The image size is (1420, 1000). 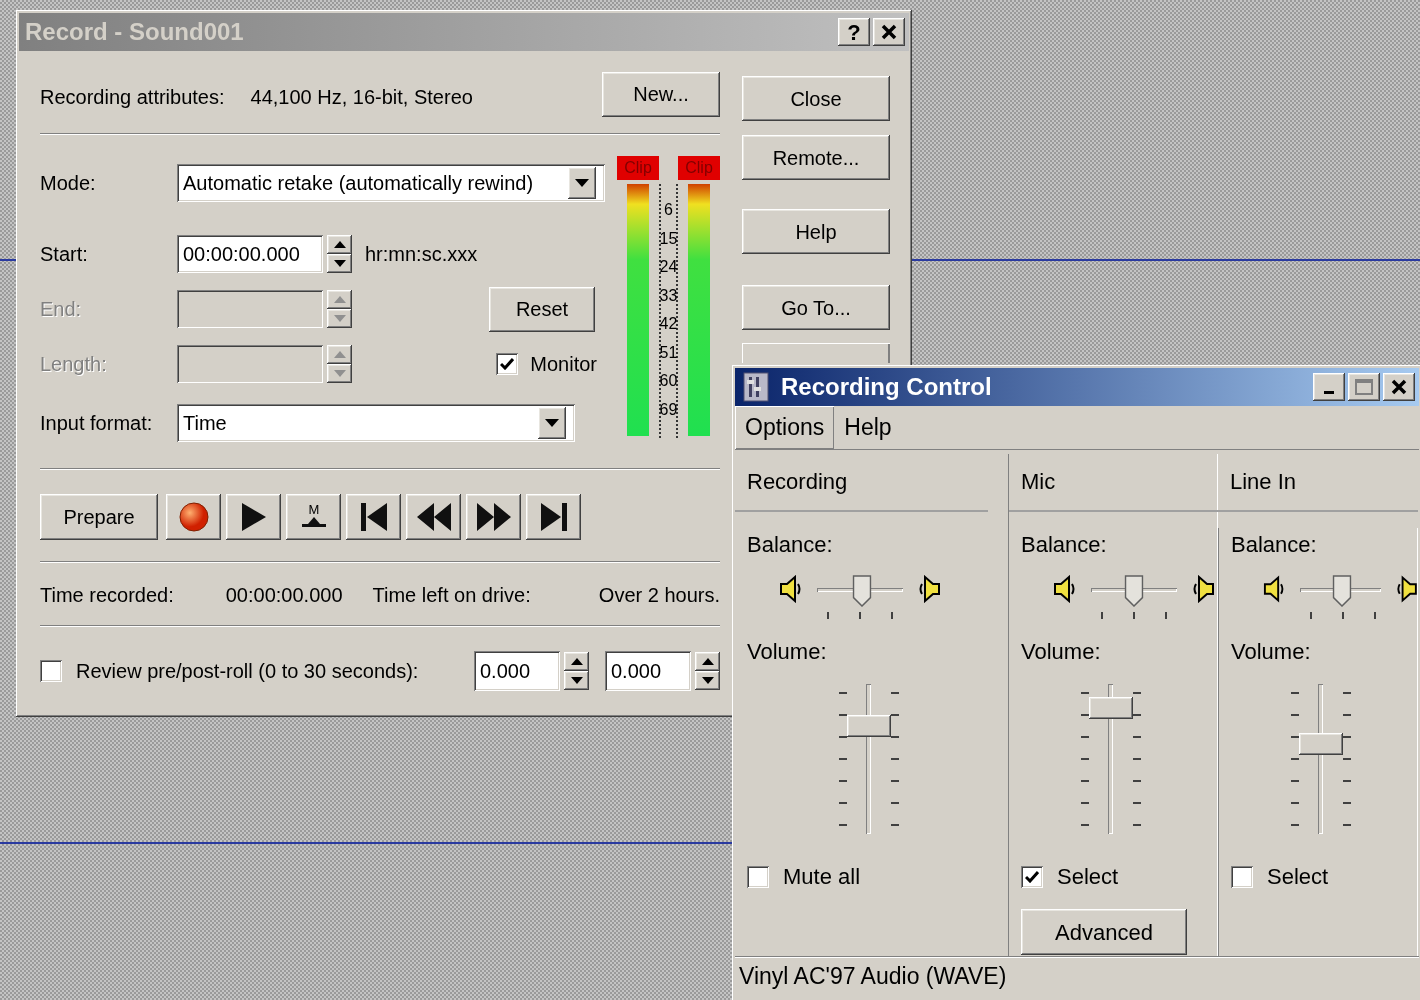 I want to click on minimize-icon, so click(x=1329, y=392).